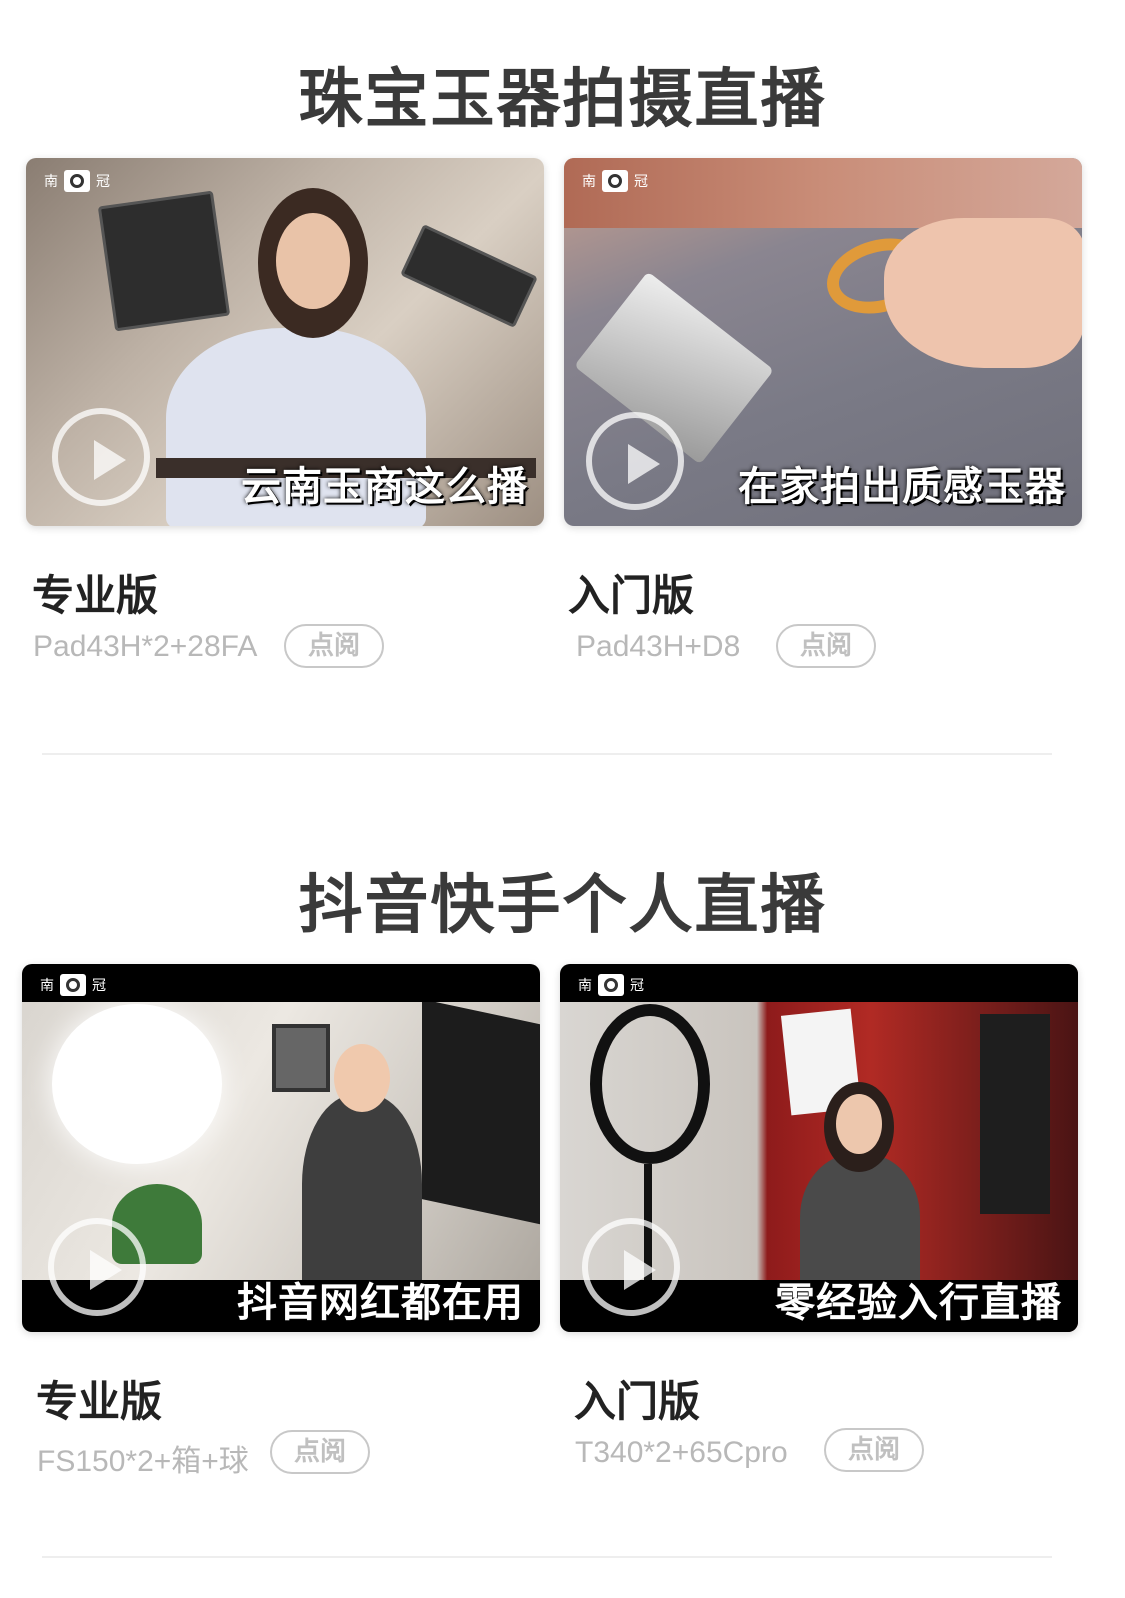 The width and height of the screenshot is (1125, 1598). What do you see at coordinates (902, 487) in the screenshot?
I see `video-caption: 在家拍出质感玉器` at bounding box center [902, 487].